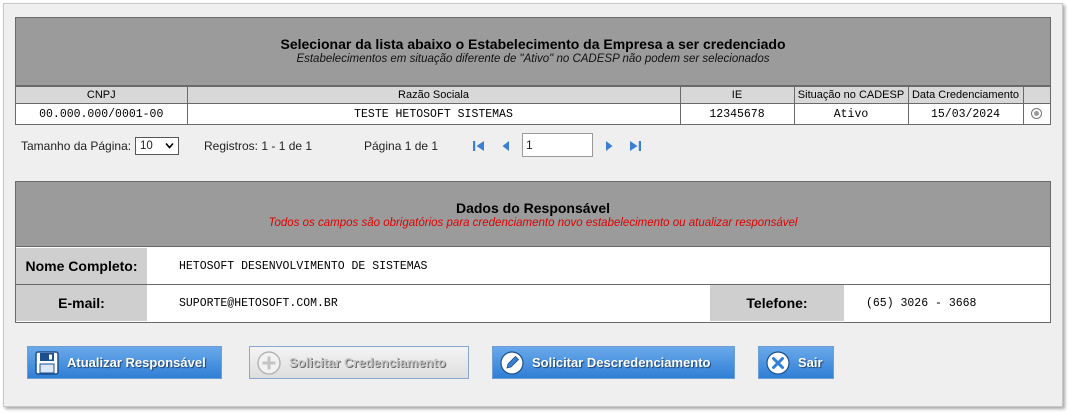  I want to click on page-size-label: Tamanho da Página:, so click(76, 146).